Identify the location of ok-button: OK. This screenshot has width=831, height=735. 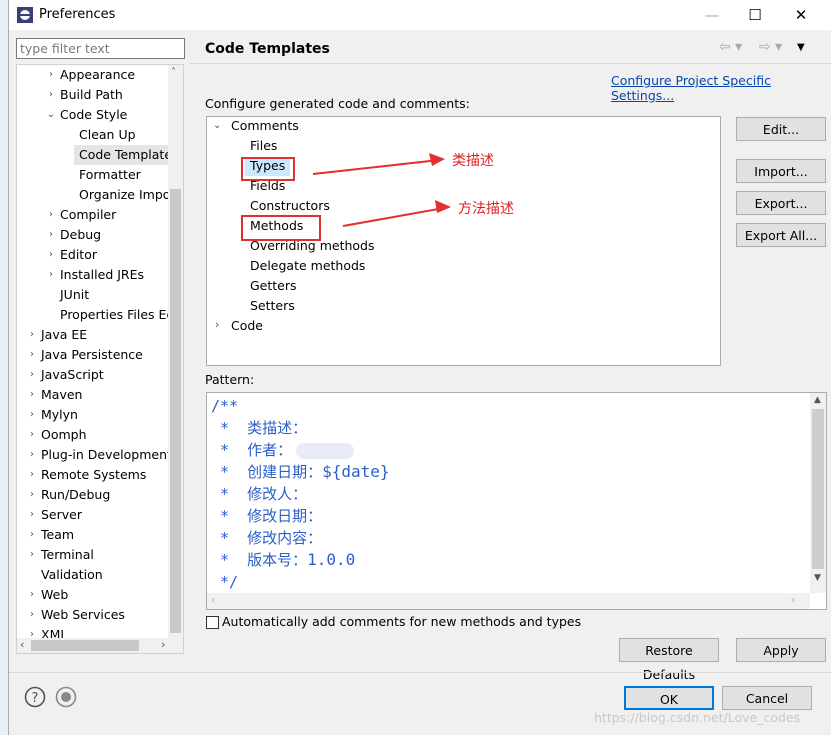
(669, 698).